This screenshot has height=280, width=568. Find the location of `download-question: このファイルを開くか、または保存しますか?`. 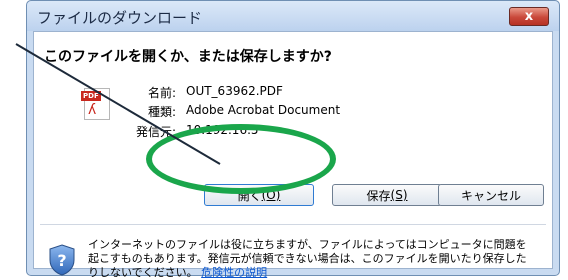

download-question: このファイルを開くか、または保存しますか? is located at coordinates (188, 57).